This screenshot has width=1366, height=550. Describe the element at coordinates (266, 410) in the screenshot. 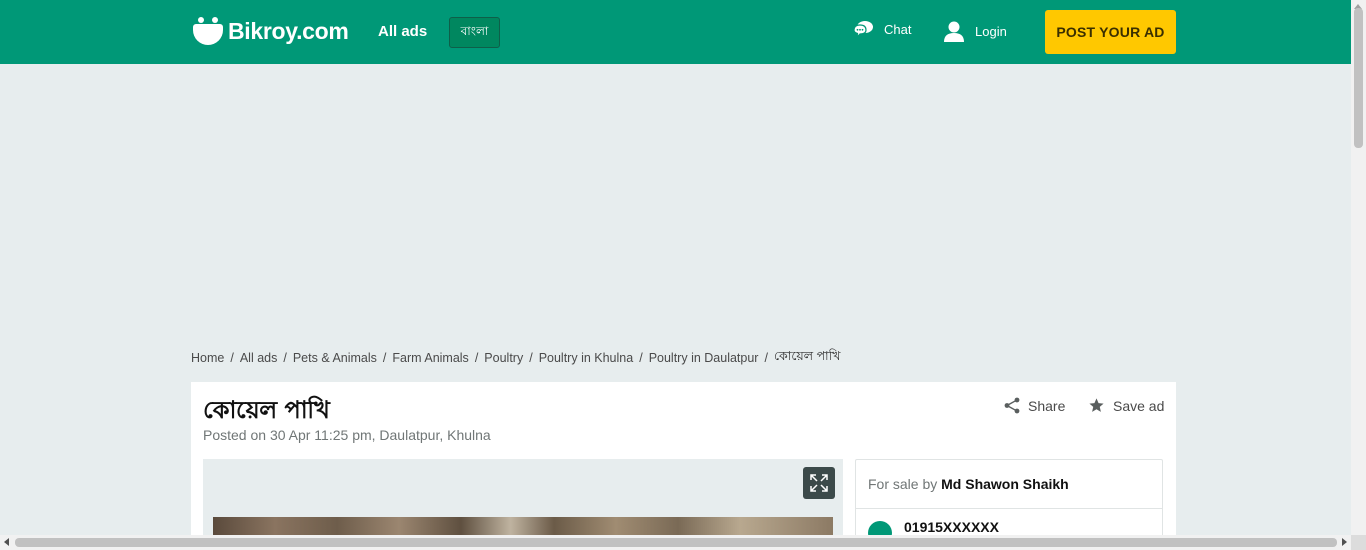

I see `ad-title: কোয়েল পাখি` at that location.